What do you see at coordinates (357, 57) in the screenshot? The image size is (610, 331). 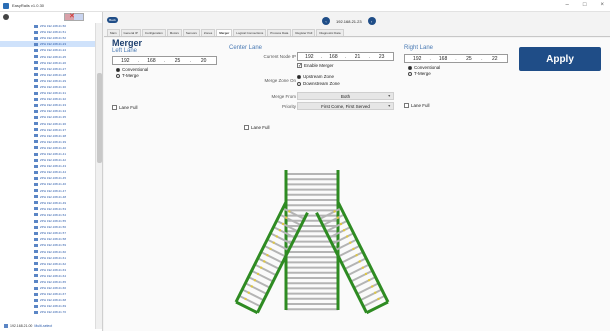 I see `ip-octet: 21` at bounding box center [357, 57].